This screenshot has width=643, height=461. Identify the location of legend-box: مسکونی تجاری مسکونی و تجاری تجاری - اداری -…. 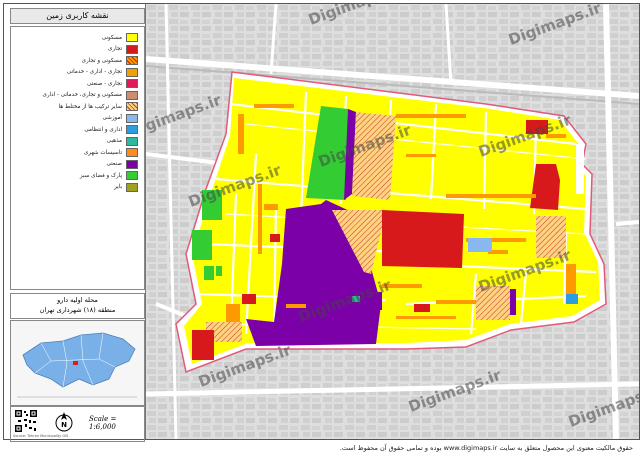
(77, 158).